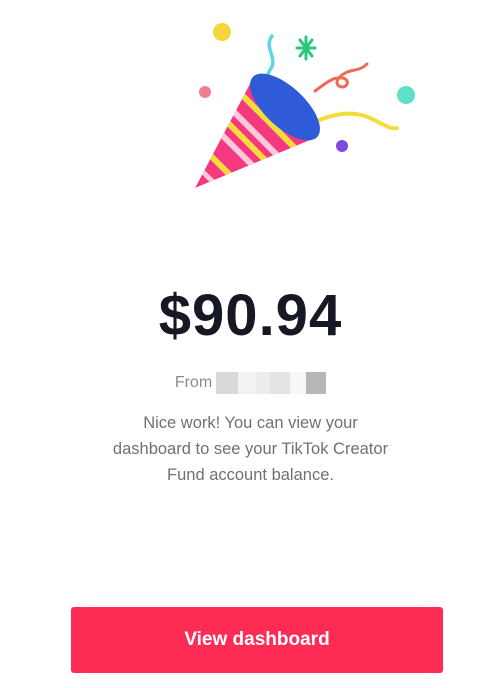  What do you see at coordinates (193, 382) in the screenshot?
I see `from-label: From` at bounding box center [193, 382].